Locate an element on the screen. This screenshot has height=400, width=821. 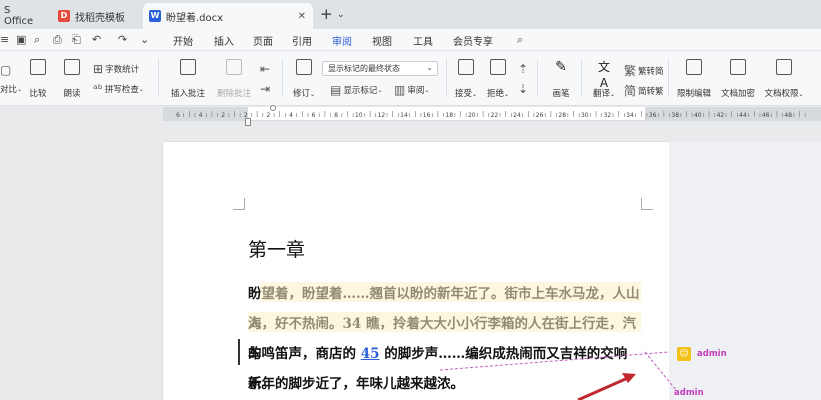
comment-connector is located at coordinates (558, 375).